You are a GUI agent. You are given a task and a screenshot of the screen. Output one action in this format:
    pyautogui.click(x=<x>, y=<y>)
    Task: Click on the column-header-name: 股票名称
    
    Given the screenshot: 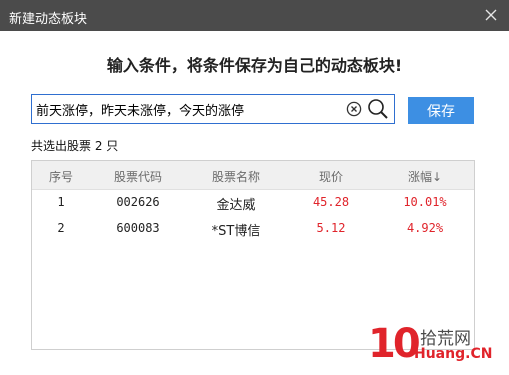 What is the action you would take?
    pyautogui.click(x=236, y=176)
    